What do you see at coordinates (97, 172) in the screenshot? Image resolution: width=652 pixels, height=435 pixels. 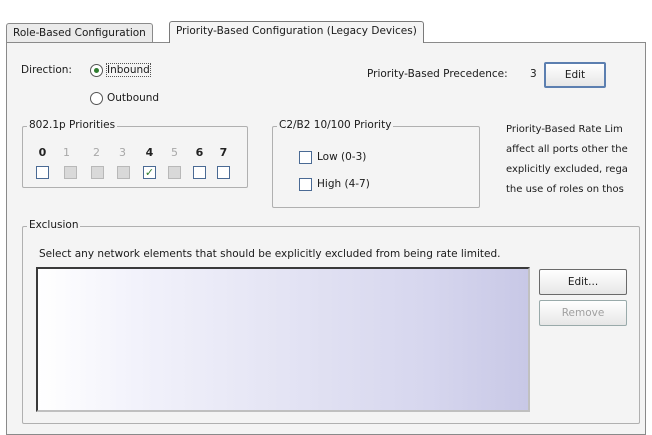 I see `priority-2-checkbox` at bounding box center [97, 172].